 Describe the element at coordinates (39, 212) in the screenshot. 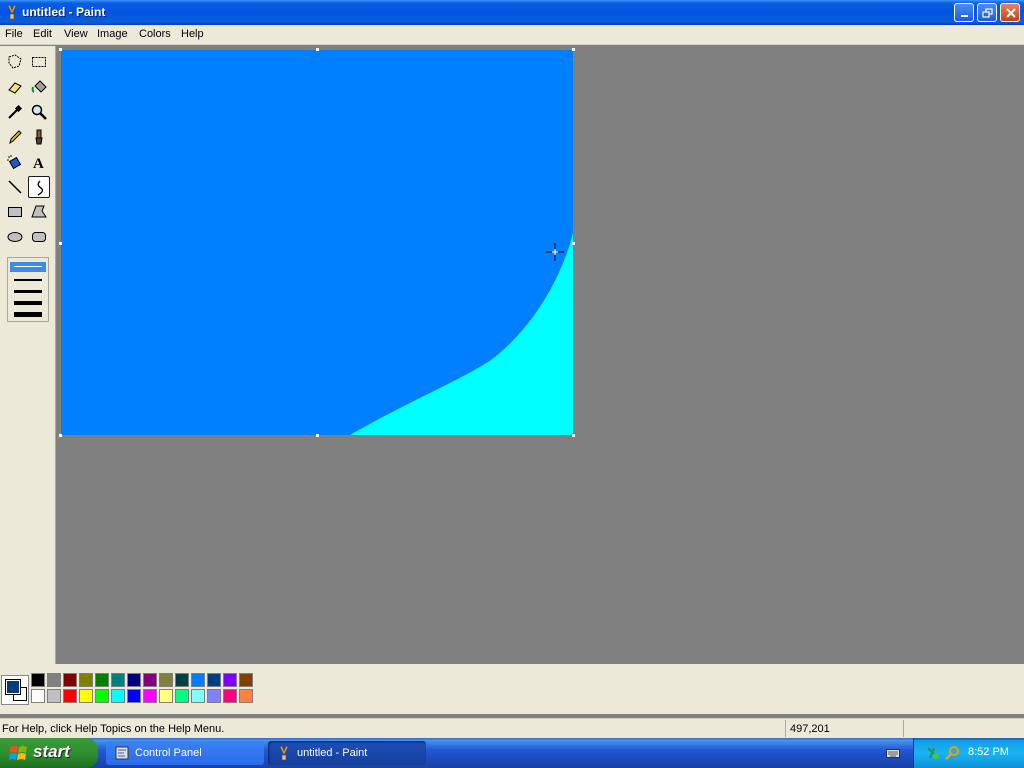

I see `polygon-icon` at that location.